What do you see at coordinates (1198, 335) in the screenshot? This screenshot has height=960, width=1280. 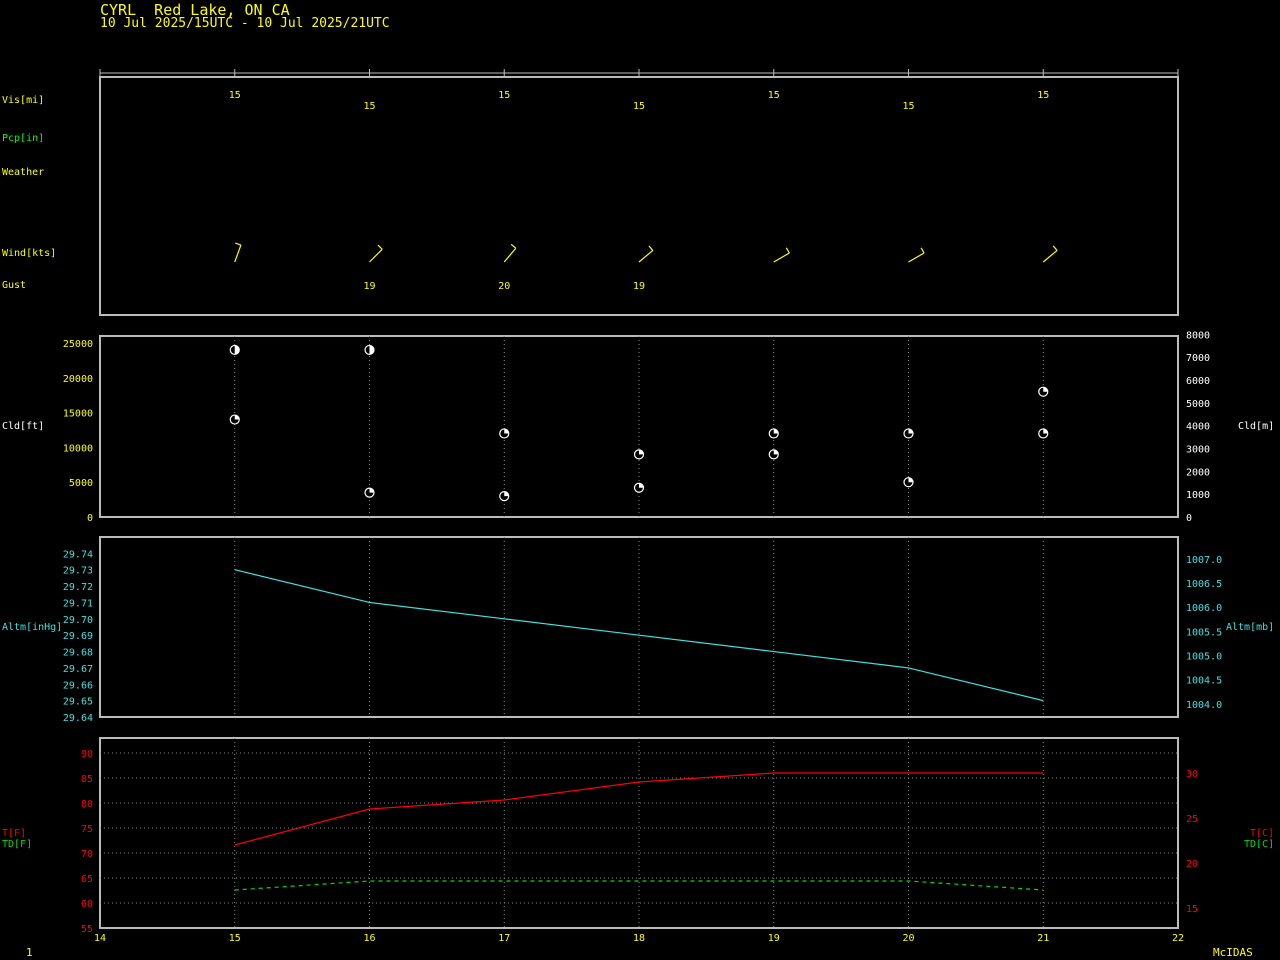 I see `cloud-ytick-m: 8000` at bounding box center [1198, 335].